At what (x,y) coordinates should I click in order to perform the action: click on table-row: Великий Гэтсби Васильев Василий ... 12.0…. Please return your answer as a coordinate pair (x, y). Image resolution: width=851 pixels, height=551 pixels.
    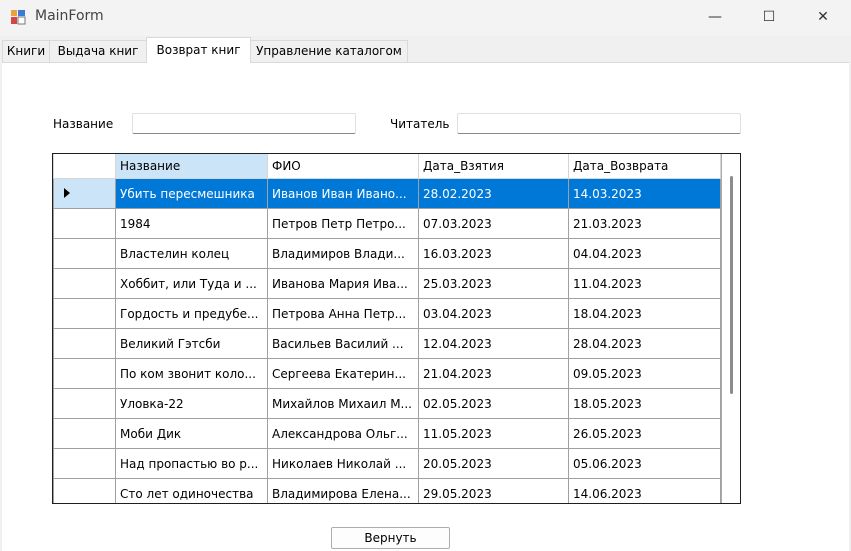
    Looking at the image, I should click on (387, 343).